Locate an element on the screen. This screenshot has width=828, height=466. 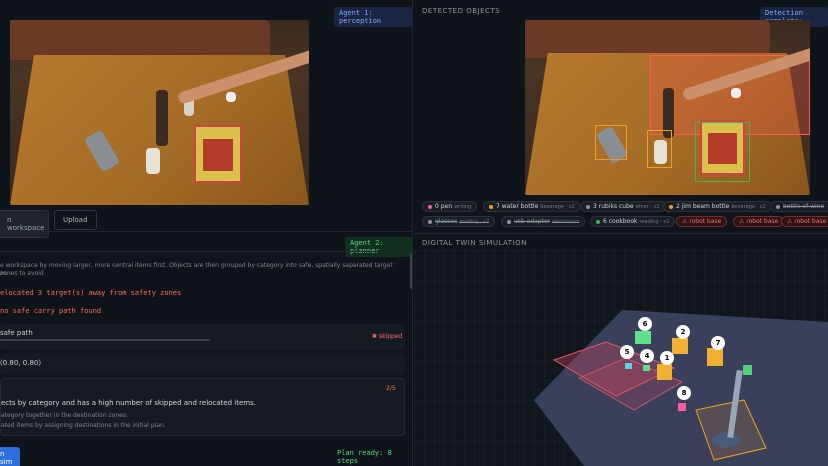
chip-label: water bottle is located at coordinates (520, 206).